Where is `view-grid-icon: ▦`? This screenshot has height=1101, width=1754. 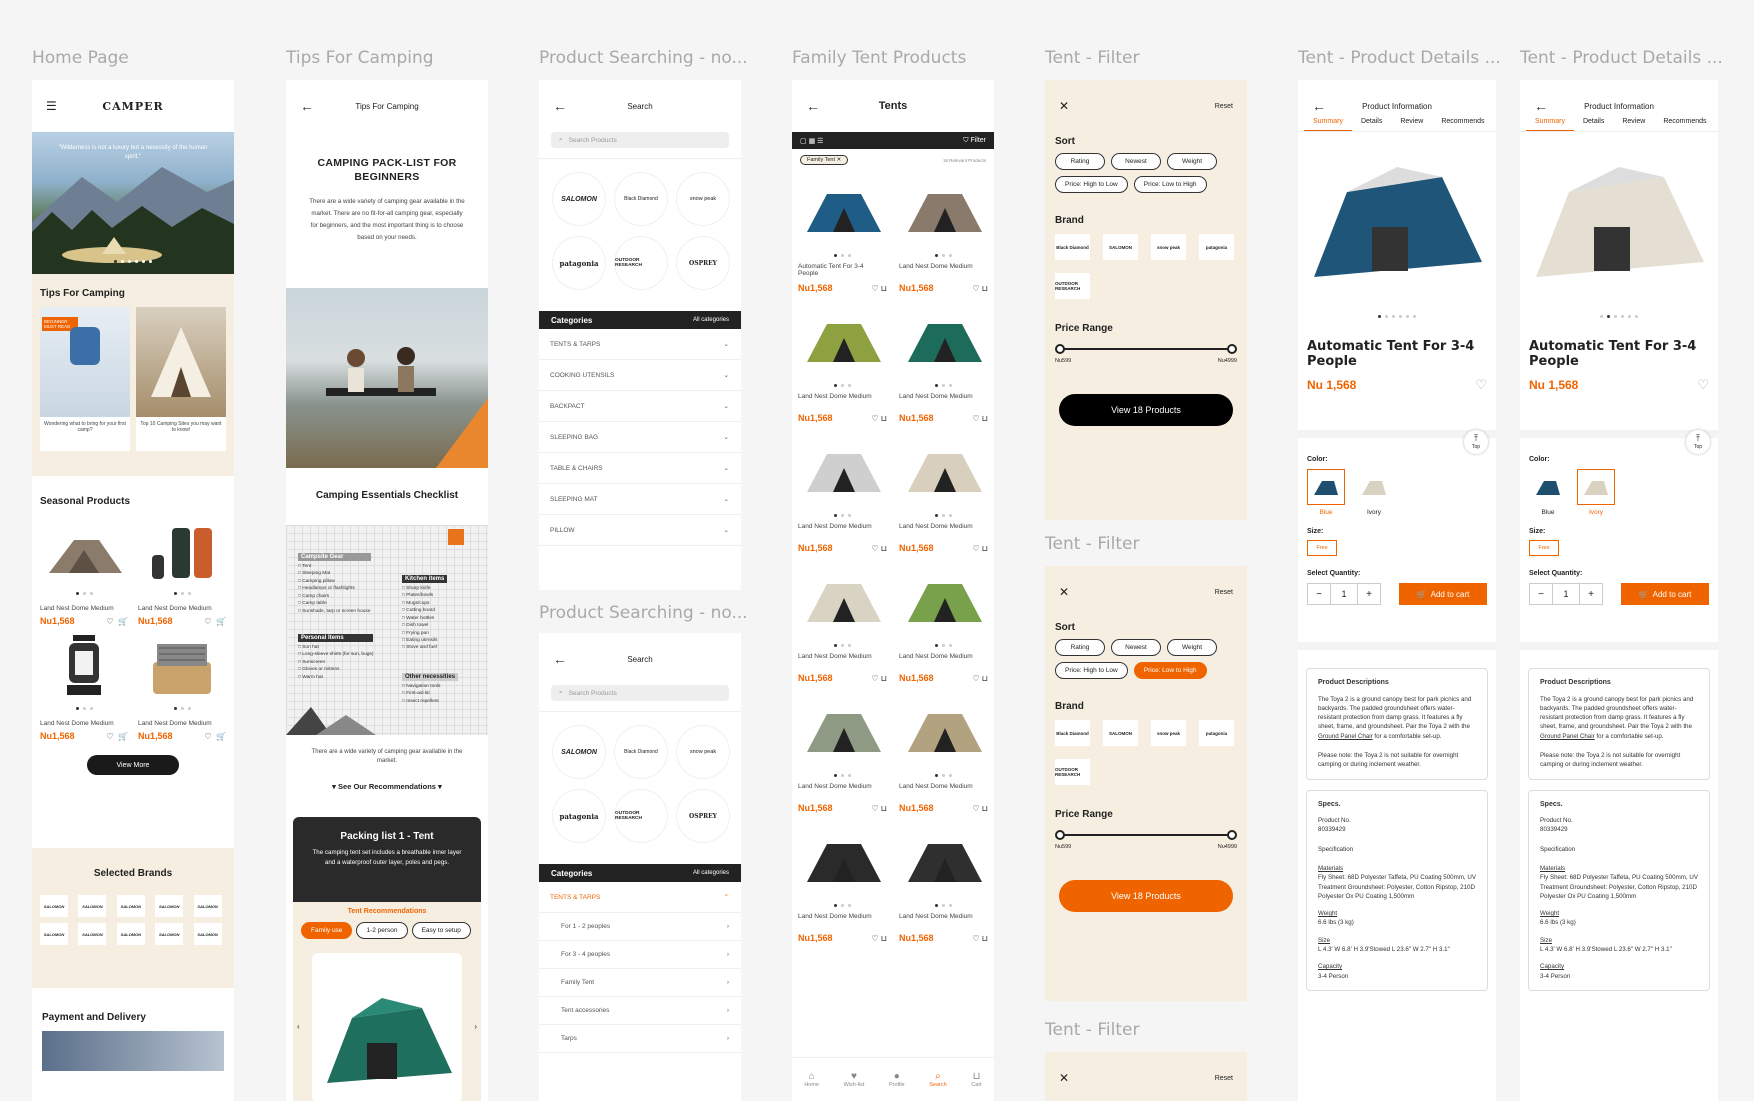
view-grid-icon: ▦ is located at coordinates (812, 141).